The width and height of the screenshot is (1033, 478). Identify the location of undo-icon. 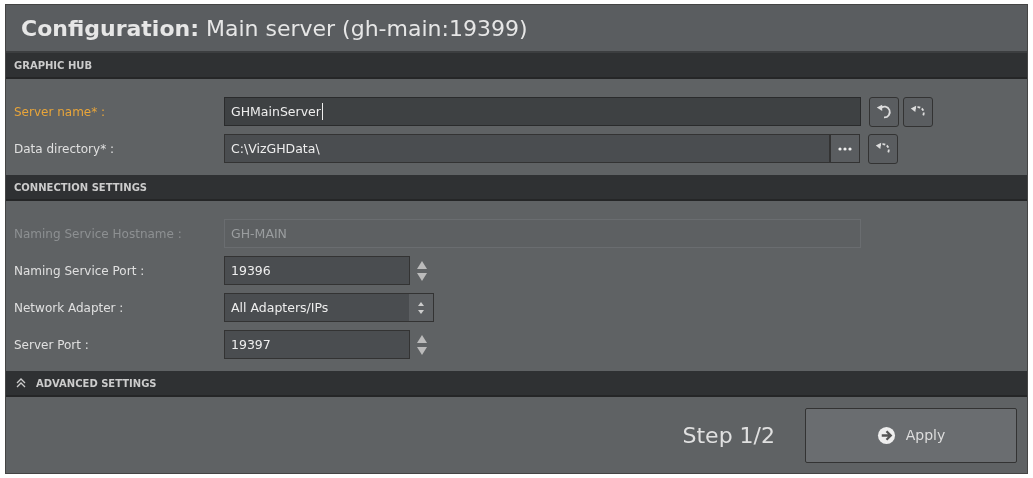
(884, 111).